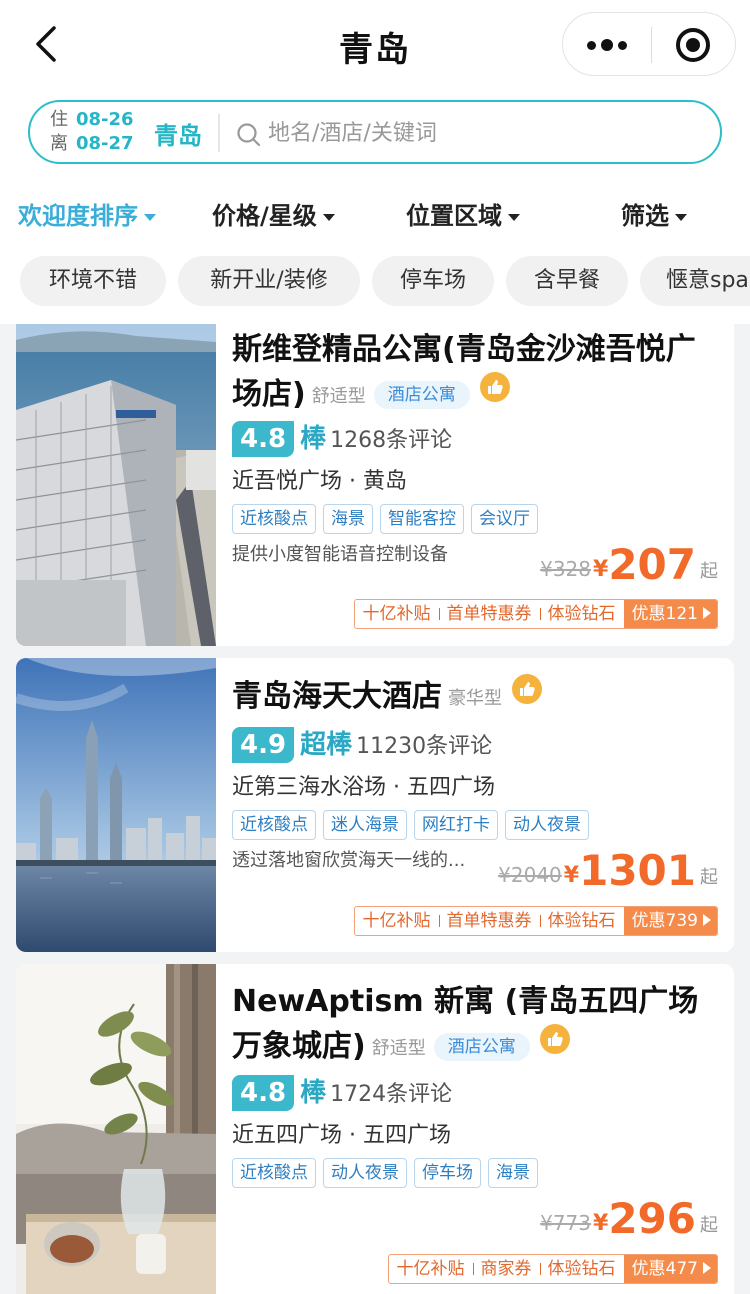  Describe the element at coordinates (319, 481) in the screenshot. I see `hotel-location: 近吾悦广场 · 黄岛` at that location.